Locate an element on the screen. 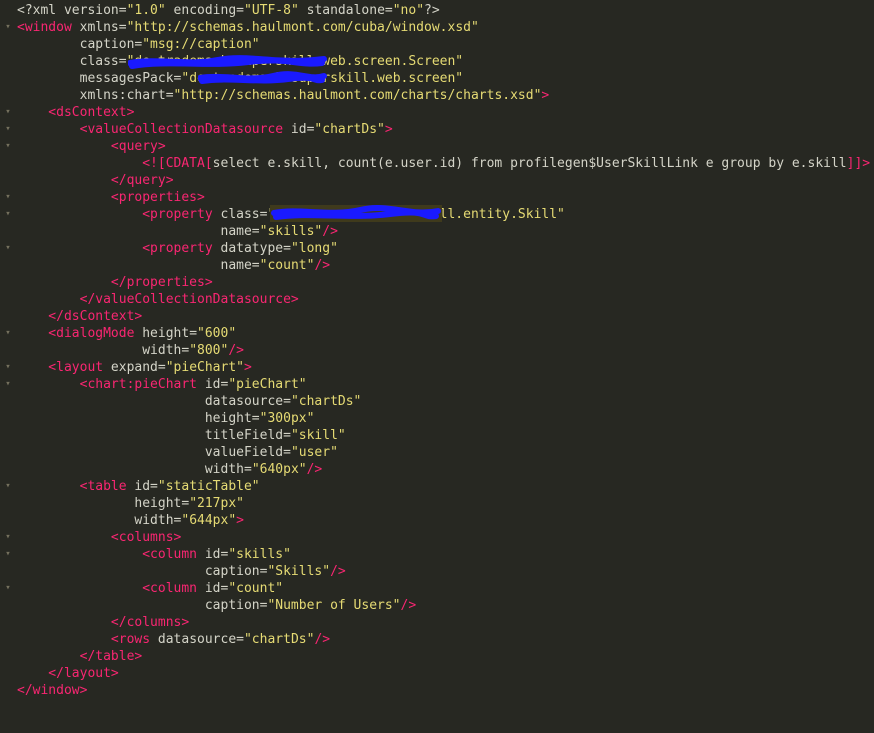 The width and height of the screenshot is (874, 733). code-token: <dsContext> is located at coordinates (76, 112).